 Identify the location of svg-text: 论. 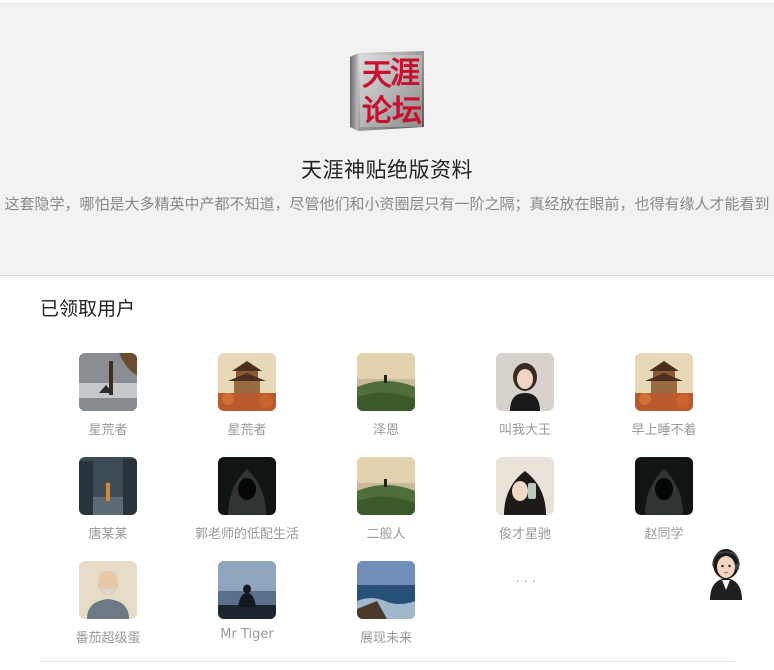
(377, 111).